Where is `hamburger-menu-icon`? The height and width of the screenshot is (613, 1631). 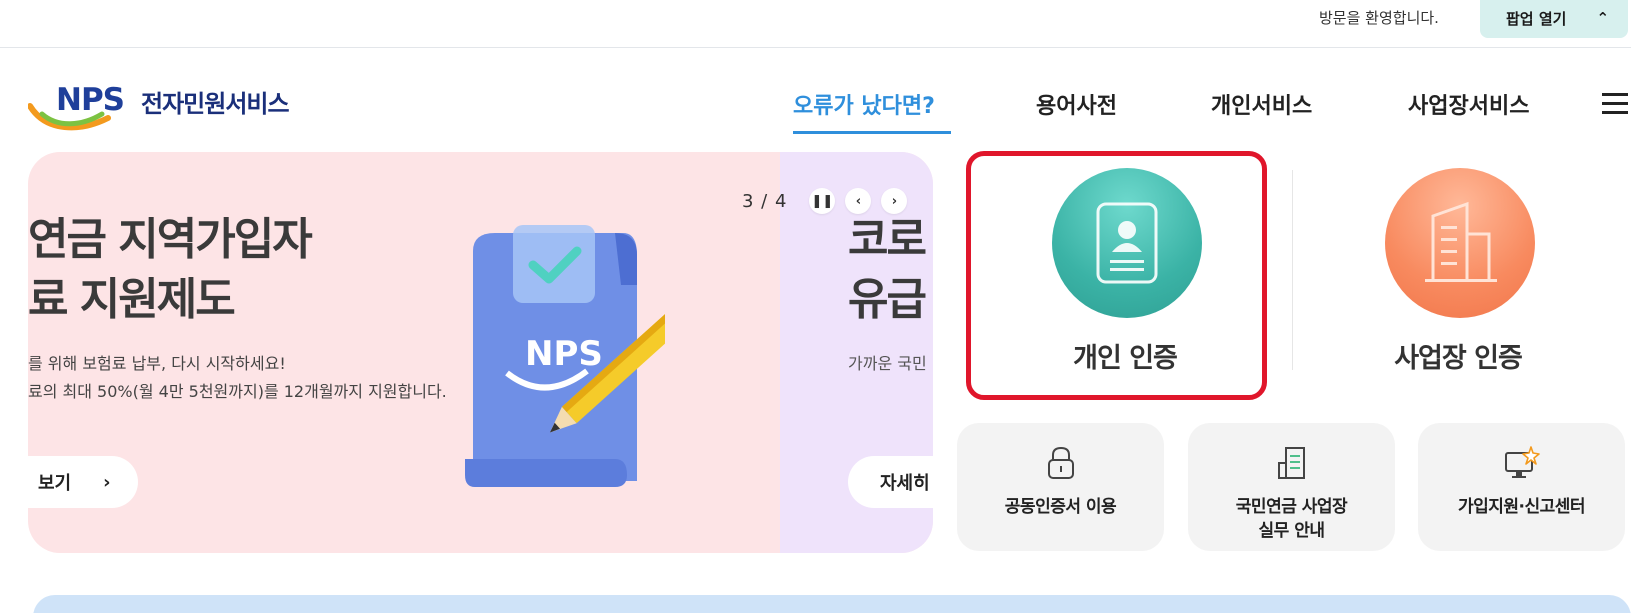 hamburger-menu-icon is located at coordinates (1615, 104).